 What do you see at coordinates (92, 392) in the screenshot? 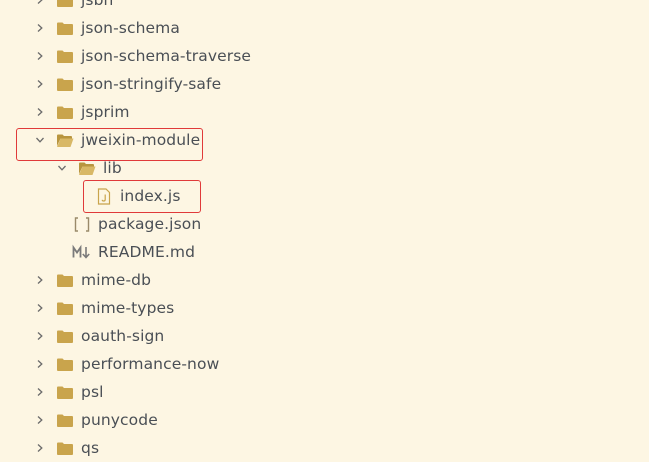
I see `tree-item-label: psl` at bounding box center [92, 392].